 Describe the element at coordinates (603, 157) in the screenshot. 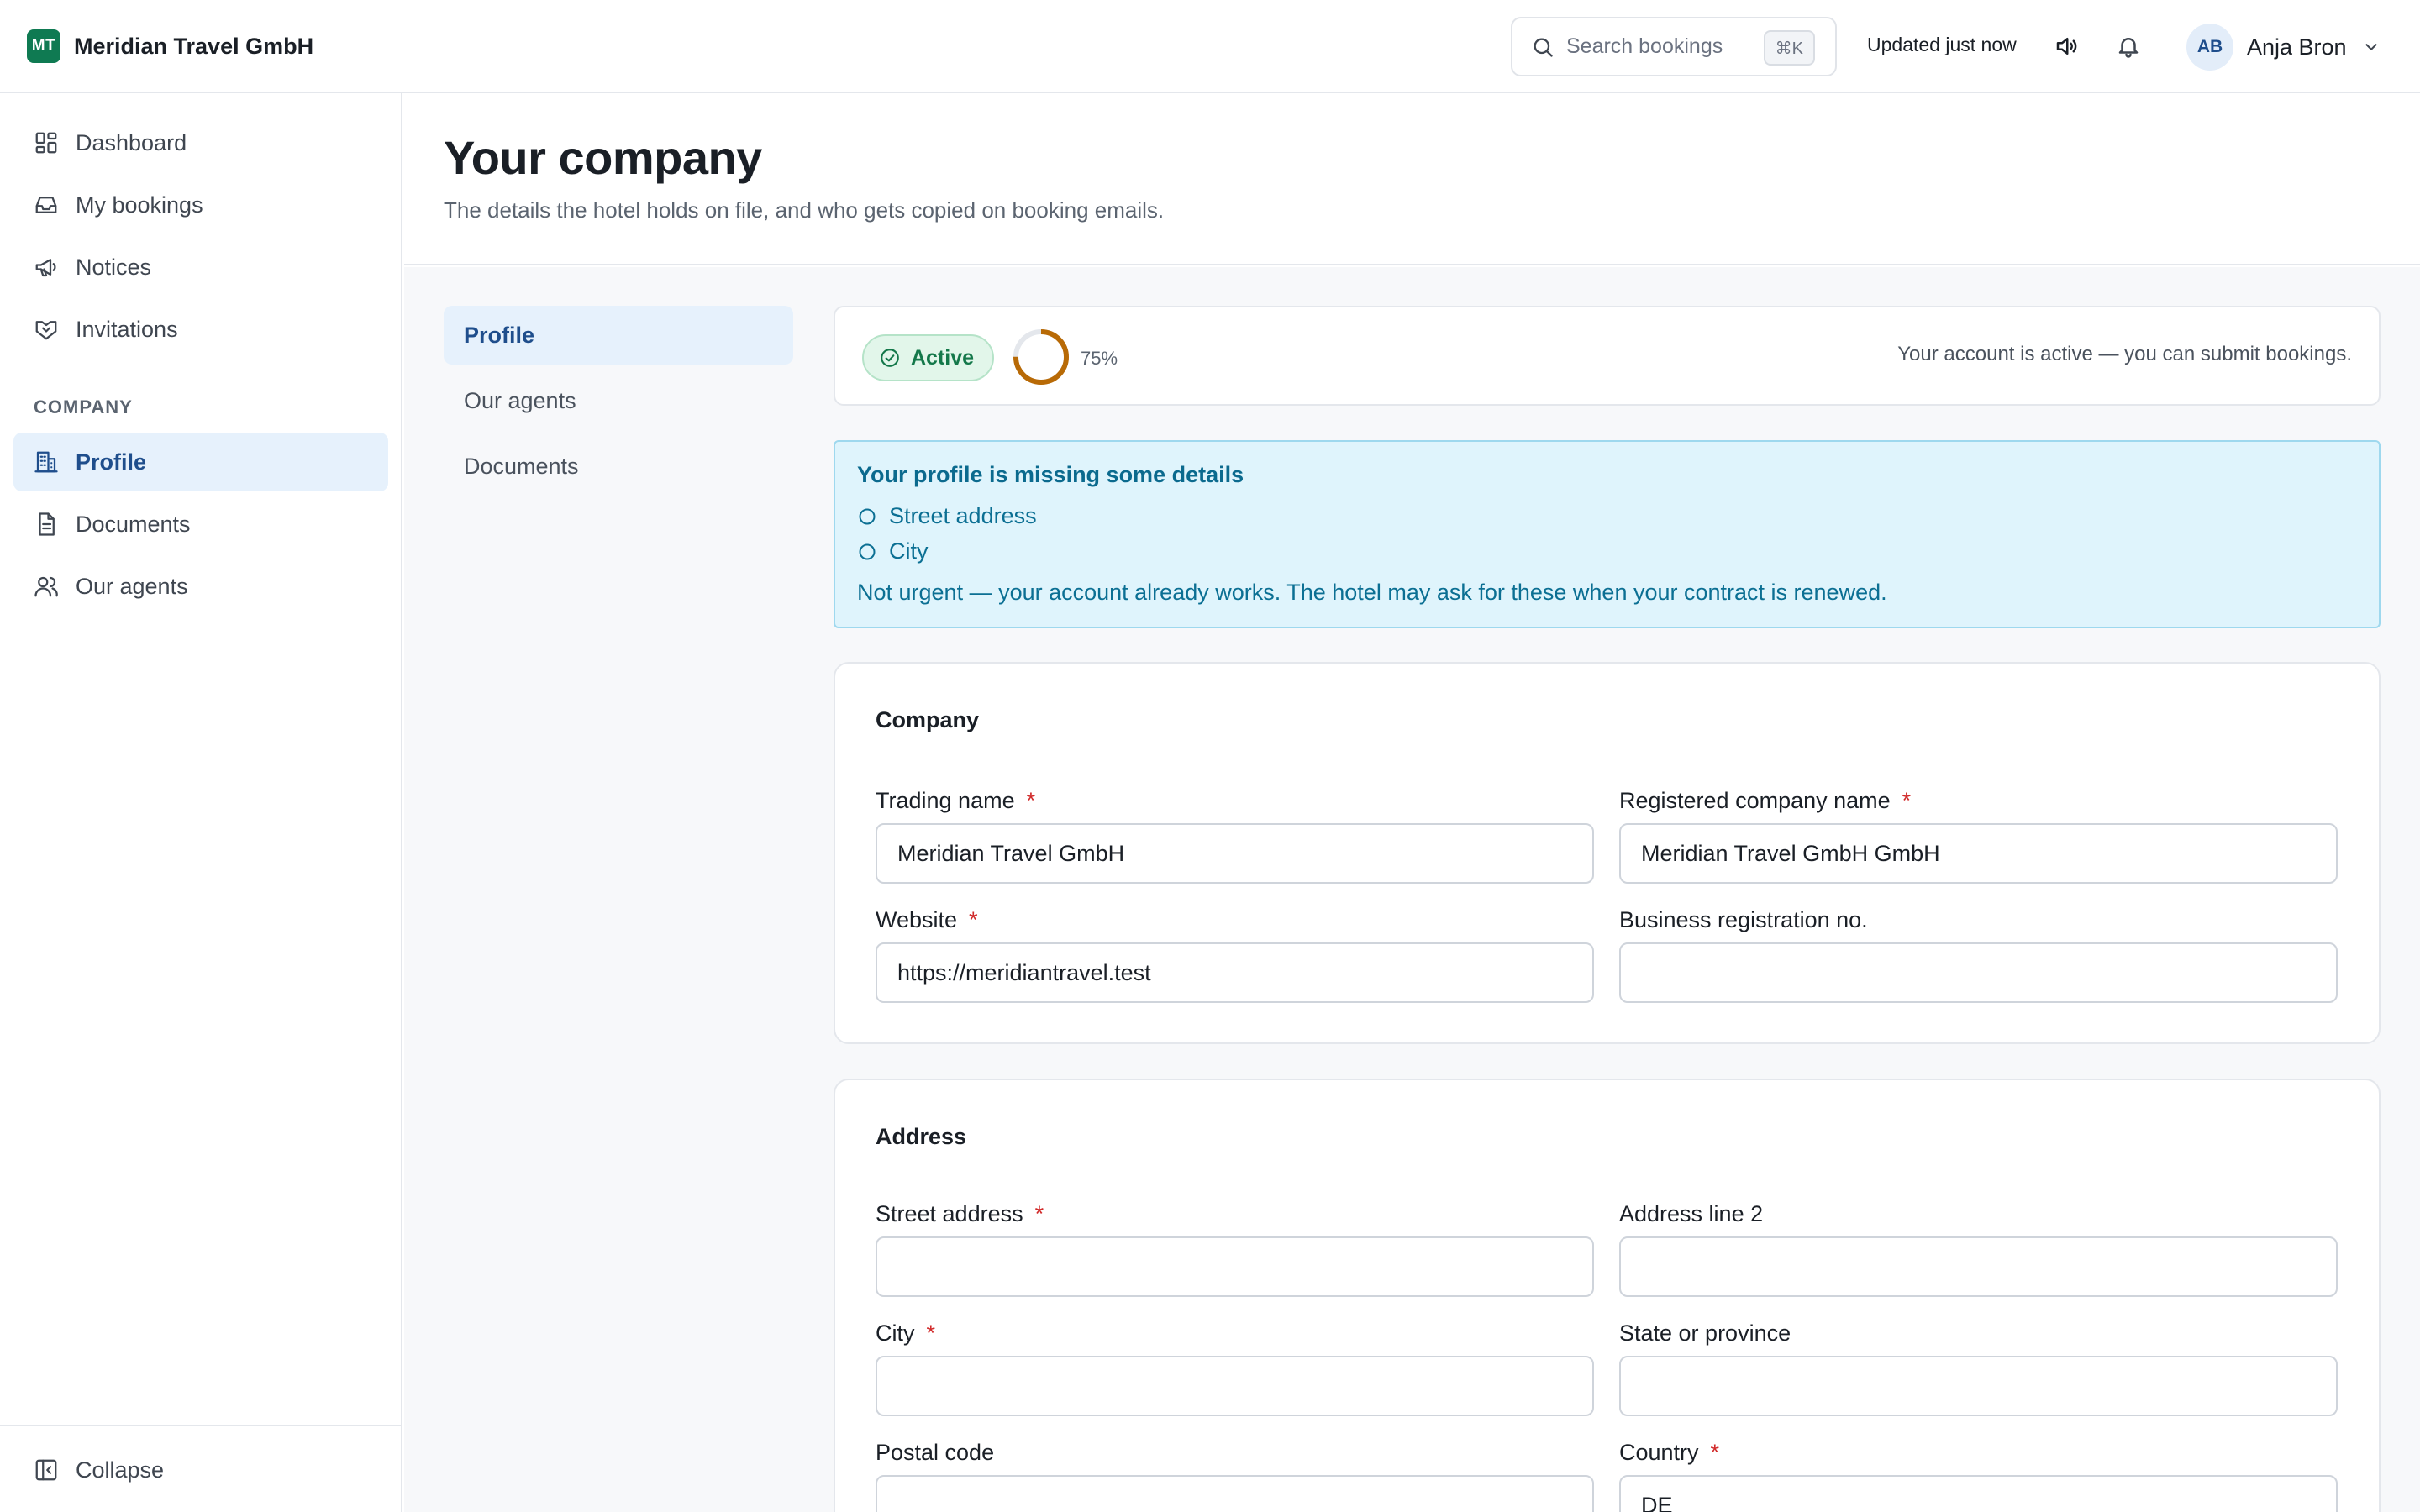

I see `page-title: Your company` at that location.